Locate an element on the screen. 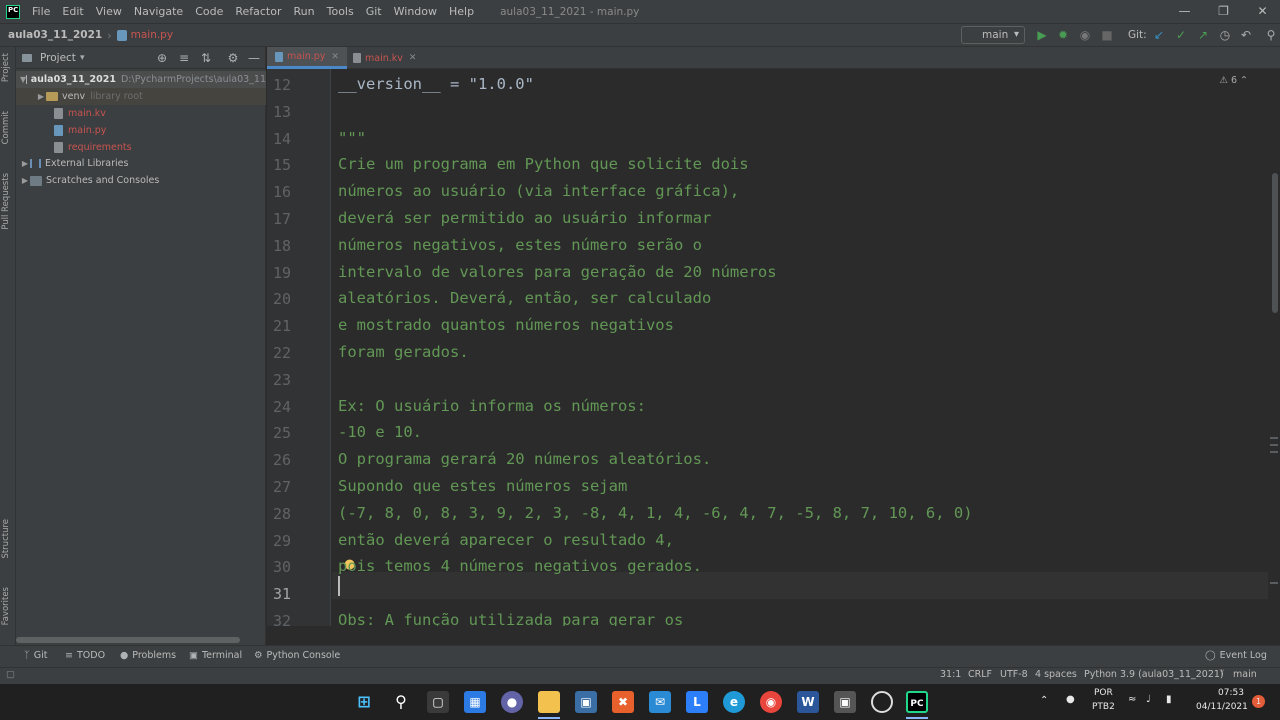 This screenshot has height=720, width=1280. edge-icon: e is located at coordinates (734, 702).